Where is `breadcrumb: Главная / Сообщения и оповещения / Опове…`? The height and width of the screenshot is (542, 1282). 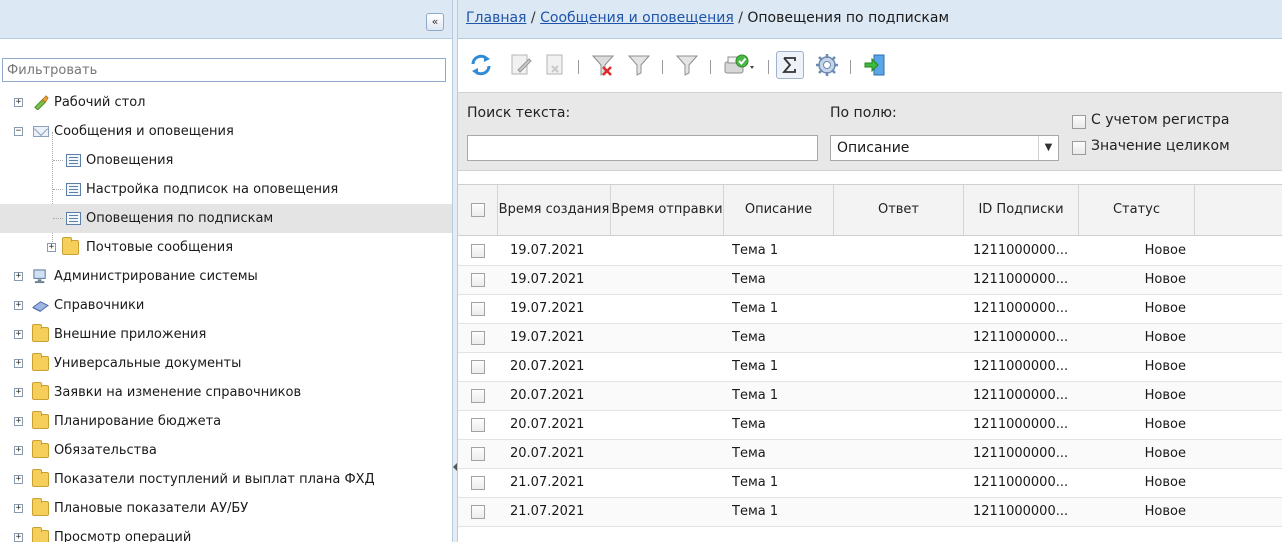
breadcrumb: Главная / Сообщения и оповещения / Опове… is located at coordinates (870, 19).